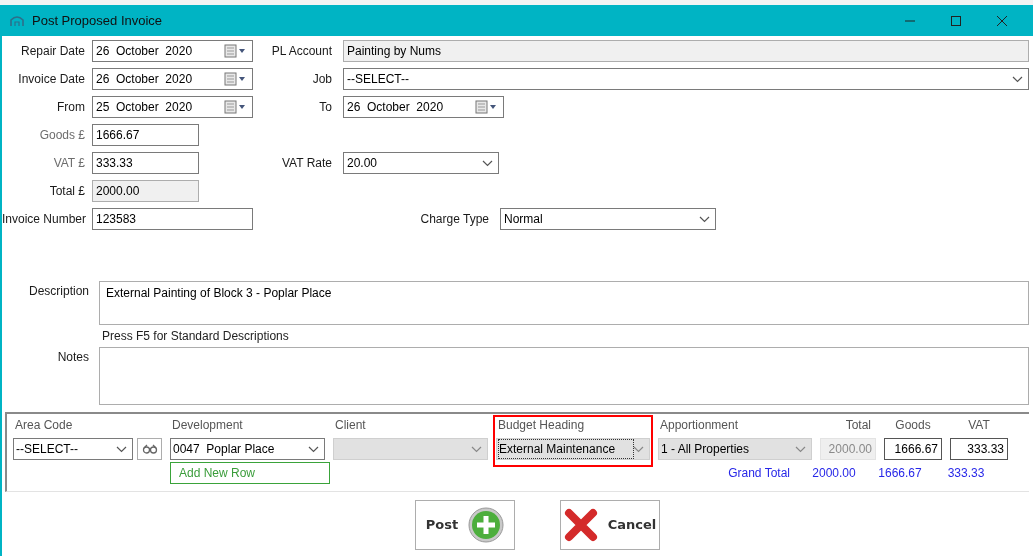 The width and height of the screenshot is (1033, 556). Describe the element at coordinates (224, 449) in the screenshot. I see `dropdown-value: 0047 Poplar Place` at that location.